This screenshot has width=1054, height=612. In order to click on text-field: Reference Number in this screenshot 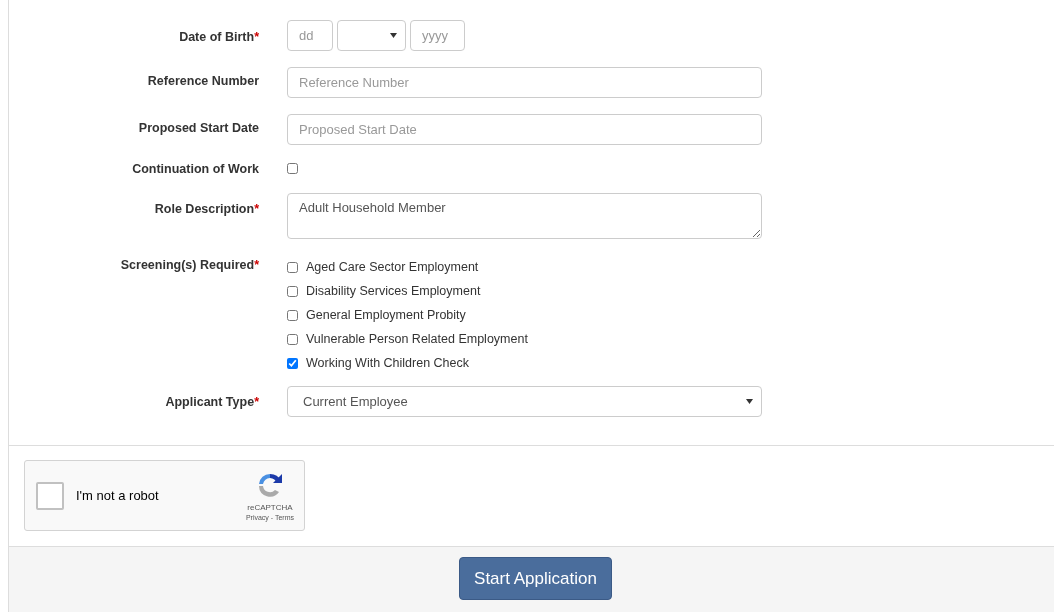, I will do `click(524, 82)`.